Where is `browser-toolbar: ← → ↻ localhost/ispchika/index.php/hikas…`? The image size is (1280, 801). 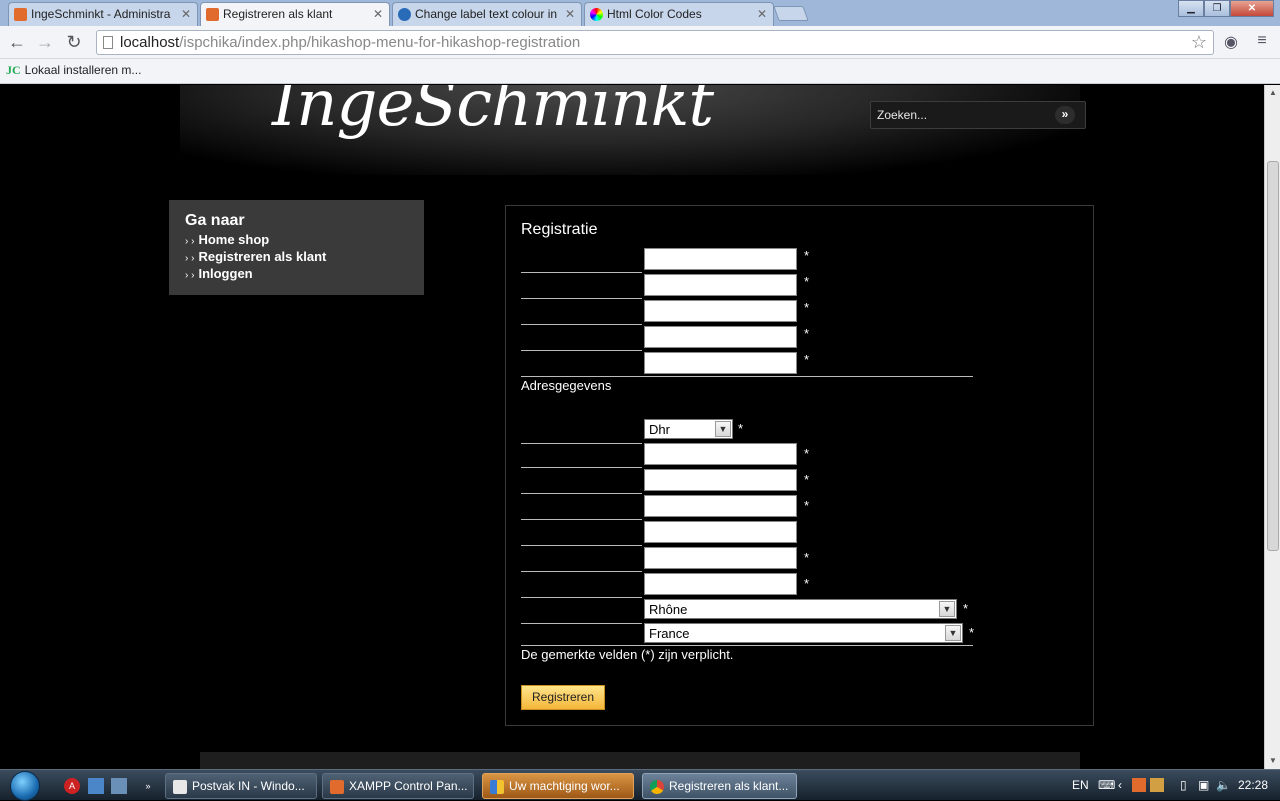
browser-toolbar: ← → ↻ localhost/ispchika/index.php/hikas… is located at coordinates (640, 42).